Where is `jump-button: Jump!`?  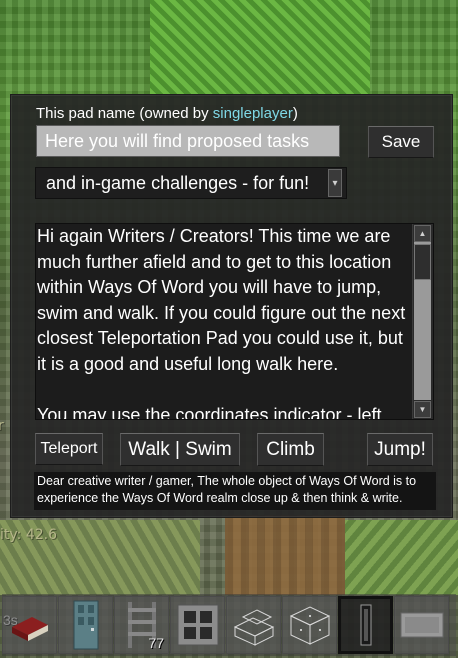
jump-button: Jump! is located at coordinates (400, 449).